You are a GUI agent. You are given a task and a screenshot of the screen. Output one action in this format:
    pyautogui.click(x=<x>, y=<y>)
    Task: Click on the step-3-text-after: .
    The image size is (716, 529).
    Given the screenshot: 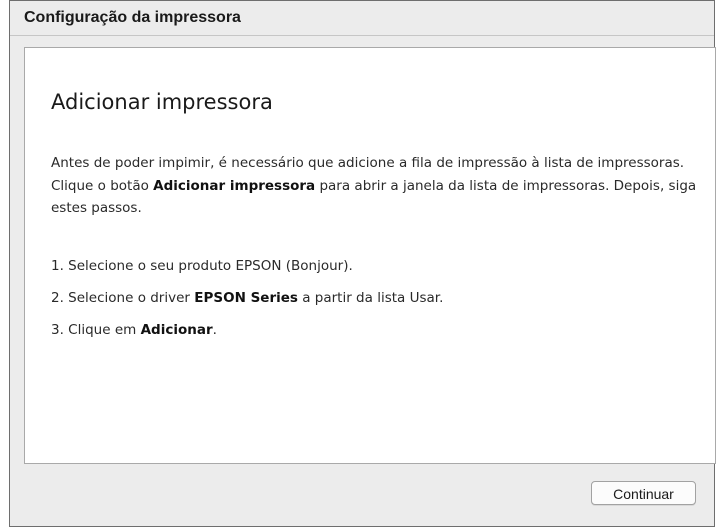 What is the action you would take?
    pyautogui.click(x=214, y=330)
    